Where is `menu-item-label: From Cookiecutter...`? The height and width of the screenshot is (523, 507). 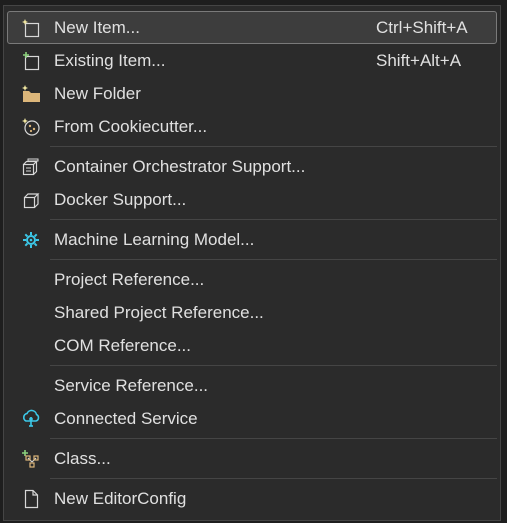
menu-item-label: From Cookiecutter... is located at coordinates (131, 126).